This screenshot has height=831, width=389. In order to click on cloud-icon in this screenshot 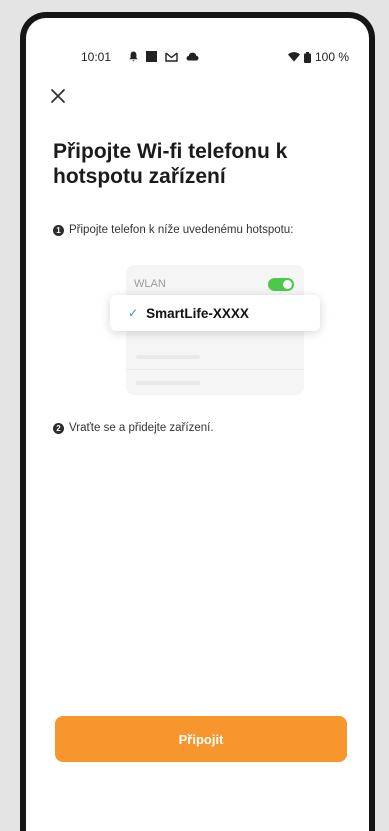, I will do `click(192, 56)`.